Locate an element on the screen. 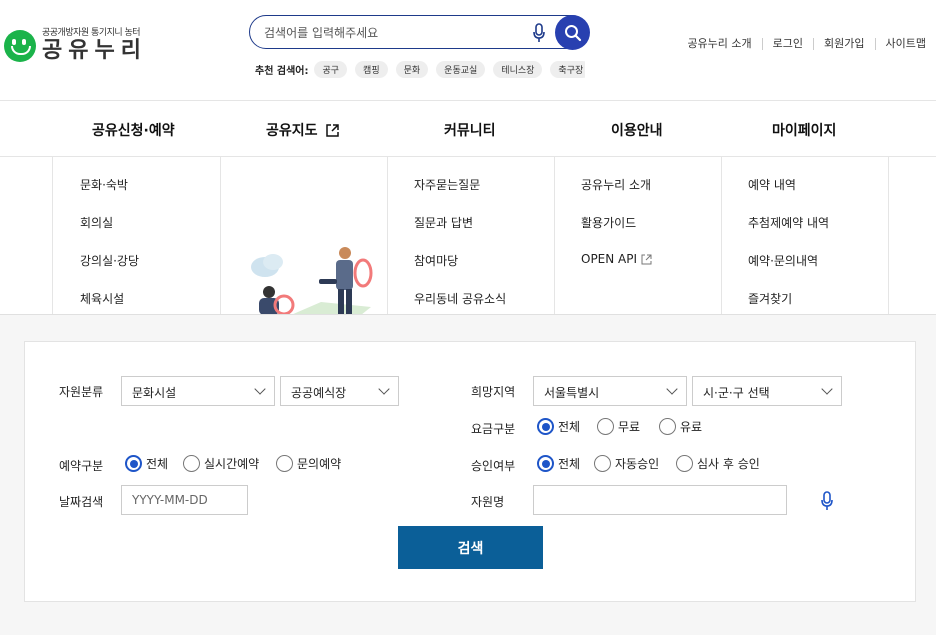  resource-subtype-select: 공공예식장 is located at coordinates (339, 391).